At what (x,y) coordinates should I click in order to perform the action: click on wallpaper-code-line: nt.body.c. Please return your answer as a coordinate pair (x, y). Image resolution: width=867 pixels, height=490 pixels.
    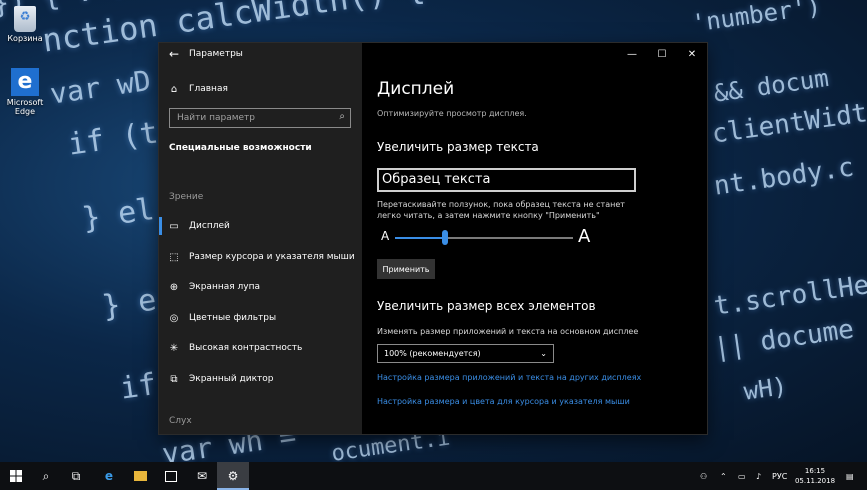
    Looking at the image, I should click on (784, 177).